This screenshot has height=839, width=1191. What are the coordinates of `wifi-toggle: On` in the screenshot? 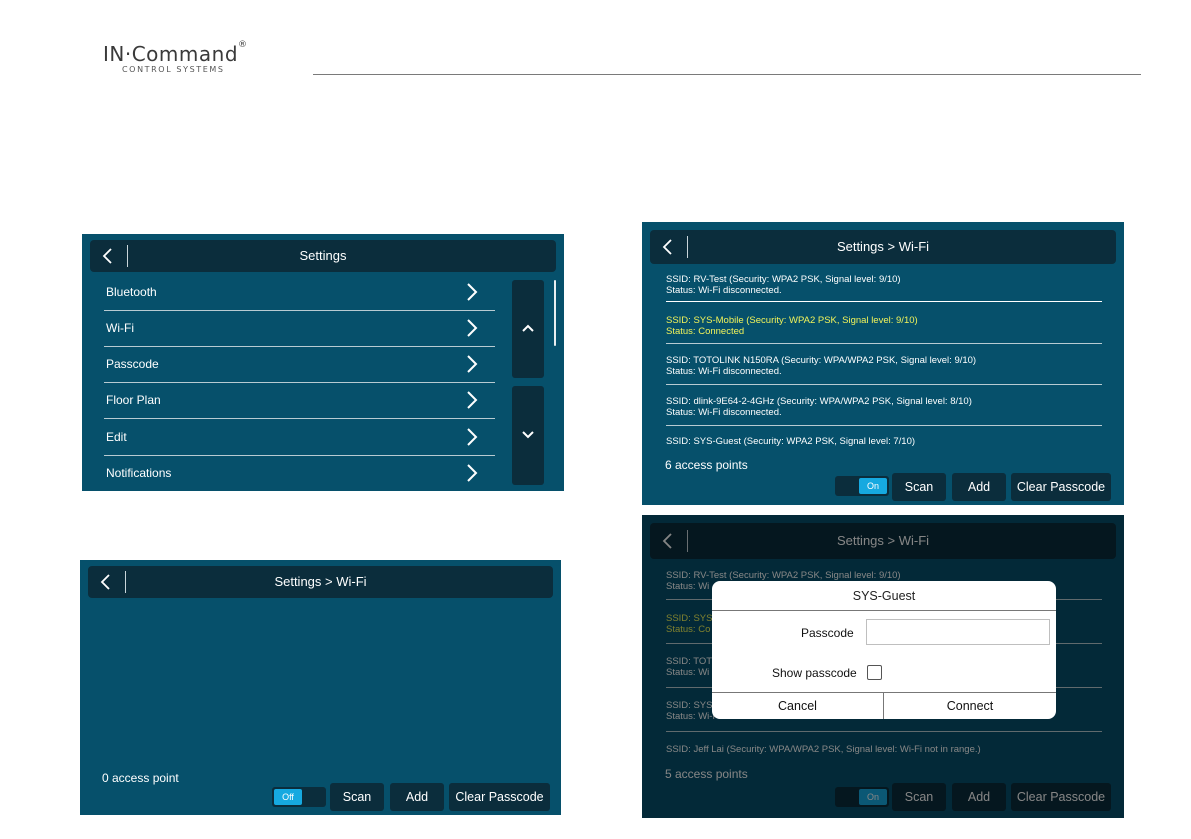 It's located at (862, 486).